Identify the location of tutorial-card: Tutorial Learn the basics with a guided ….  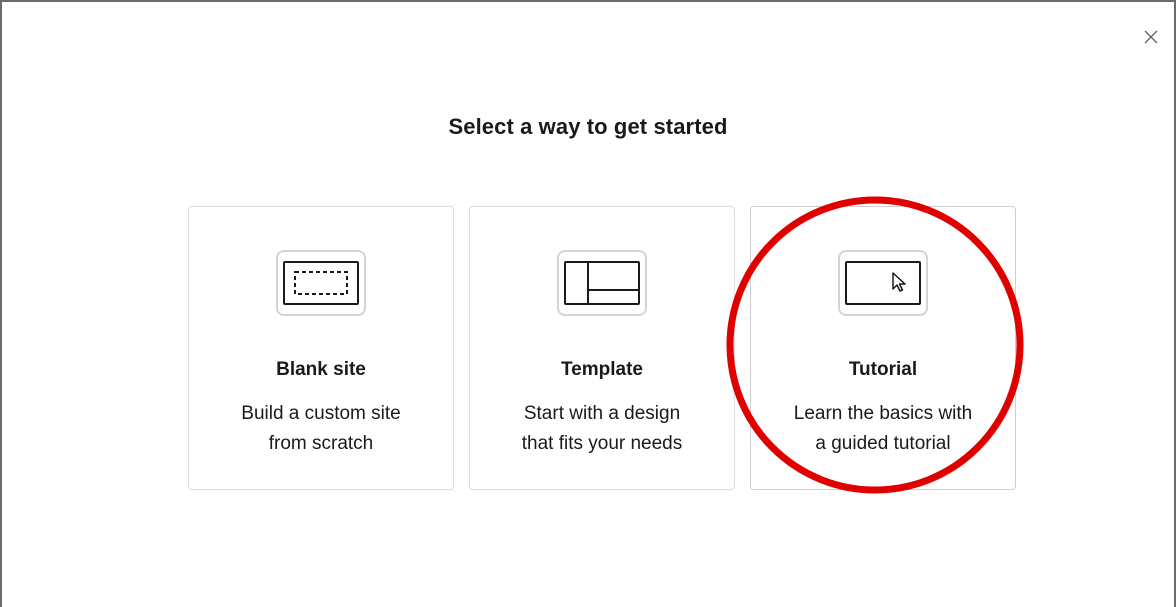
(883, 348).